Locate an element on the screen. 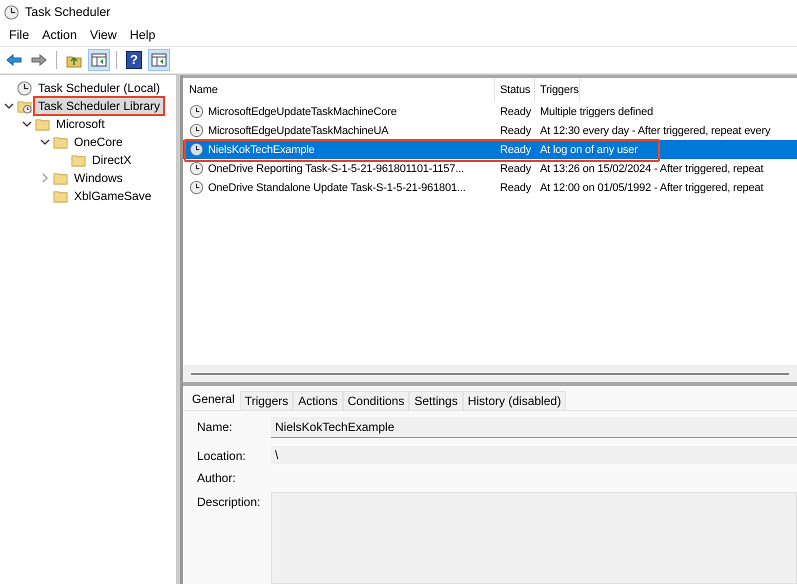 This screenshot has width=797, height=584. tab: History (disabled) is located at coordinates (514, 400).